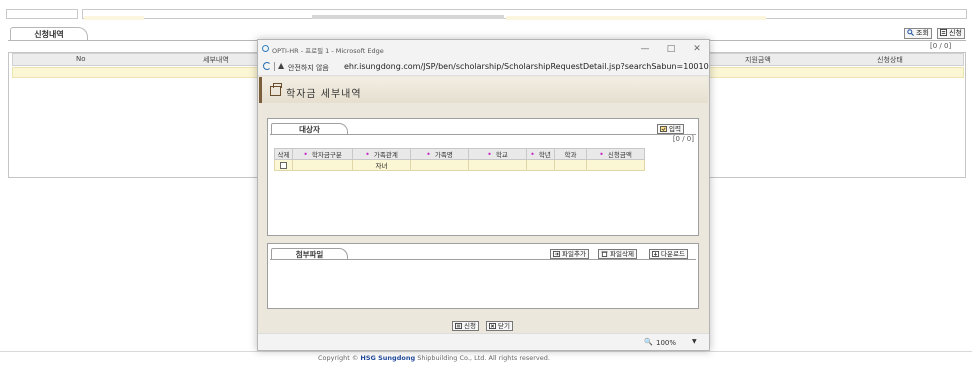 The width and height of the screenshot is (972, 387). I want to click on family-name-cell, so click(439, 165).